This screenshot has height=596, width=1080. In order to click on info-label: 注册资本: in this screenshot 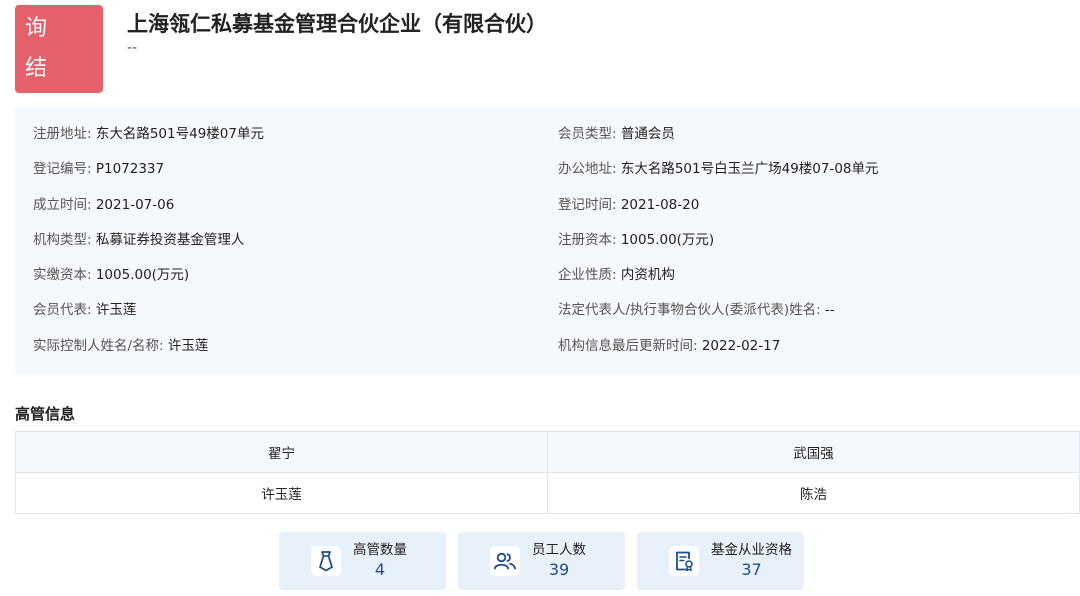, I will do `click(589, 239)`.